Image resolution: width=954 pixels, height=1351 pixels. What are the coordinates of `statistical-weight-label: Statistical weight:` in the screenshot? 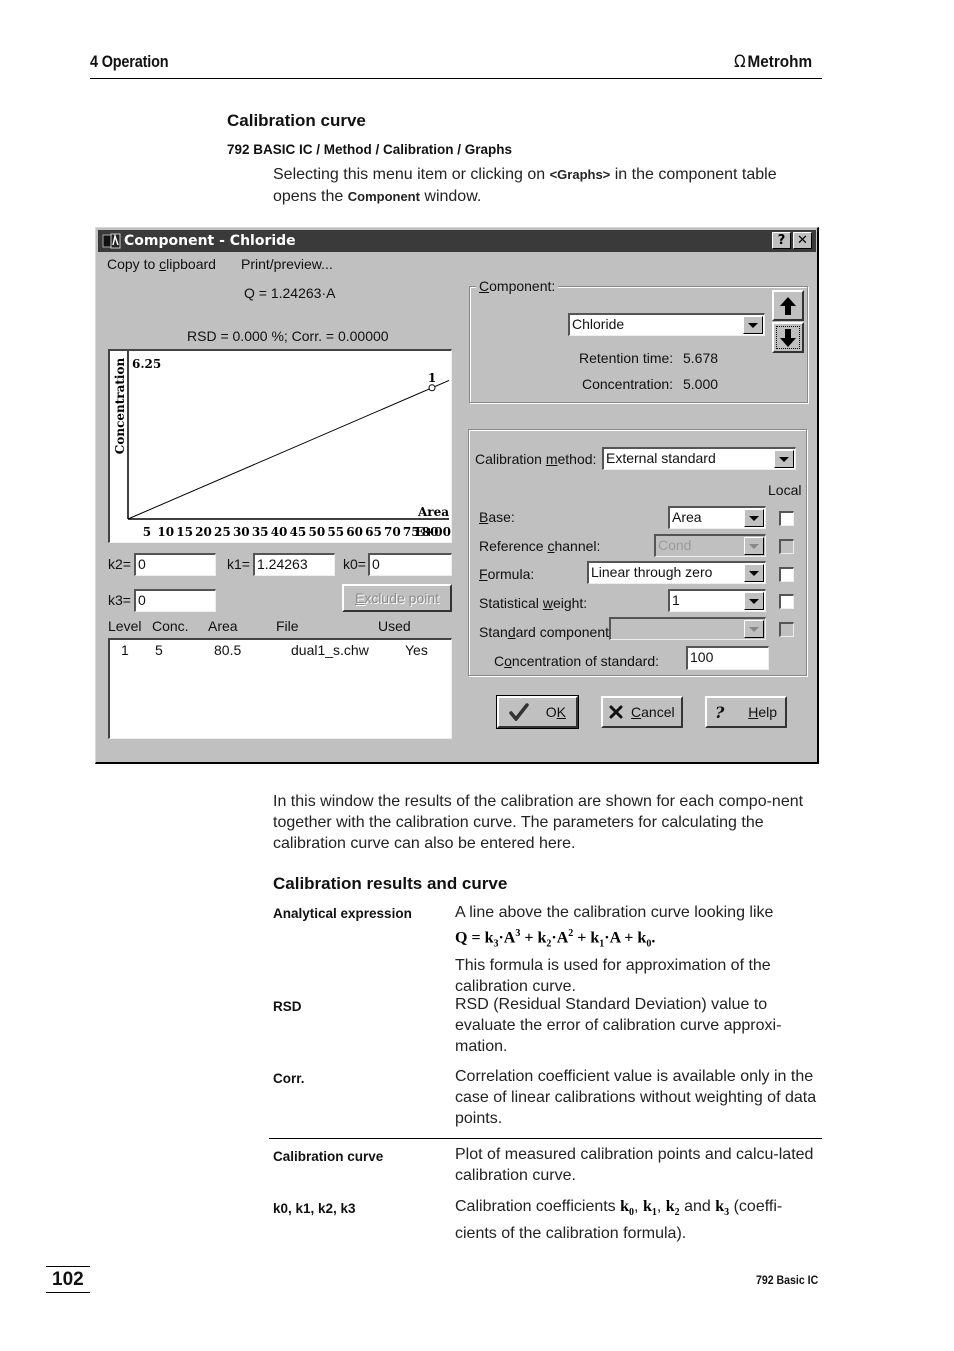 It's located at (533, 603).